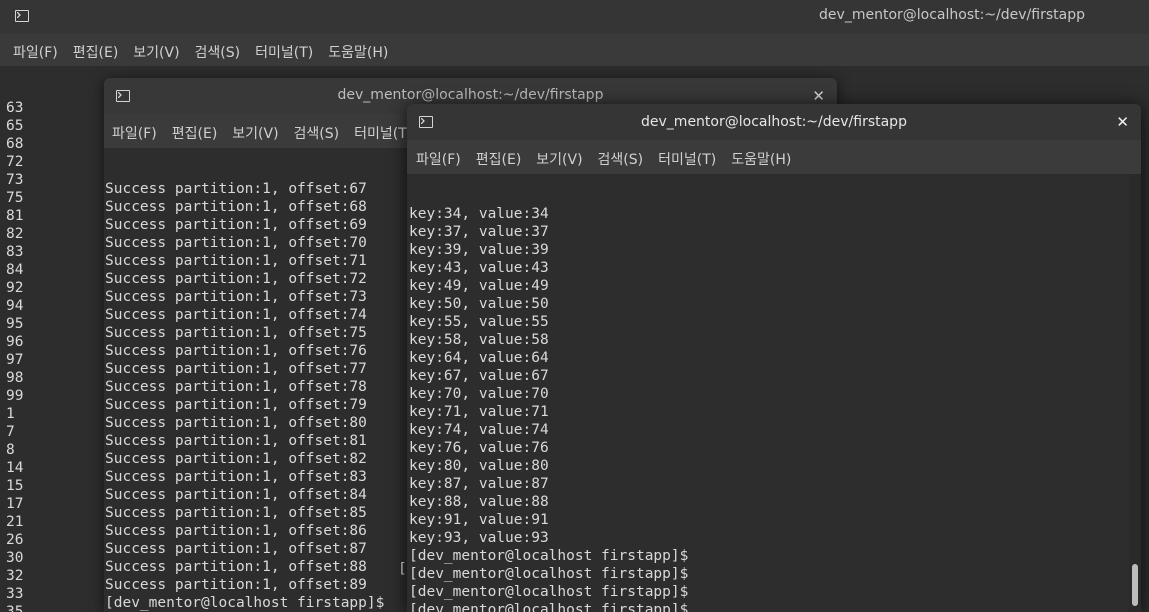  I want to click on output-line: key:49, value:49, so click(479, 286).